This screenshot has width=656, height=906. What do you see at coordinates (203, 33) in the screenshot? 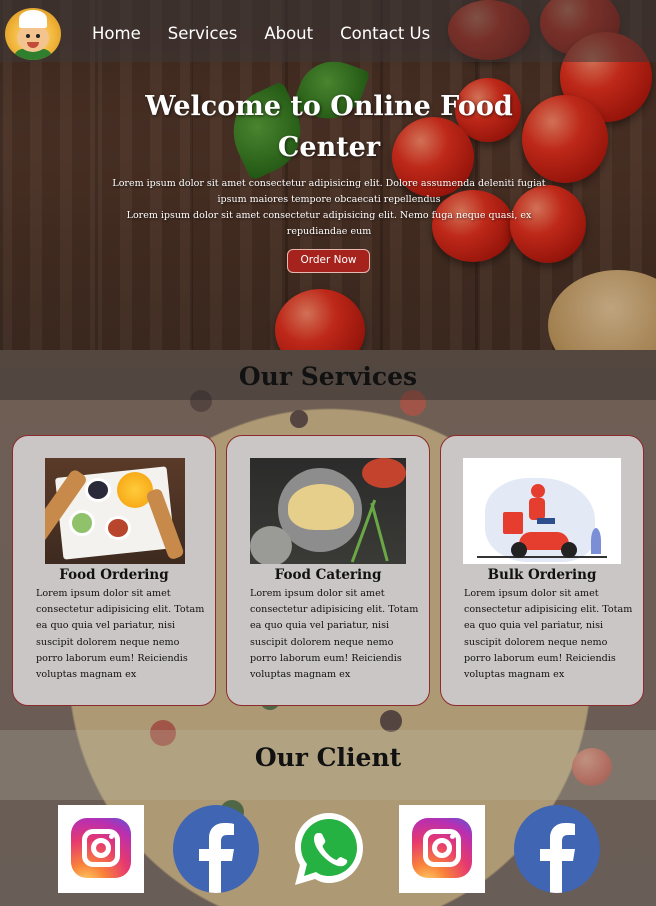
I see `nav-link-services: Services` at bounding box center [203, 33].